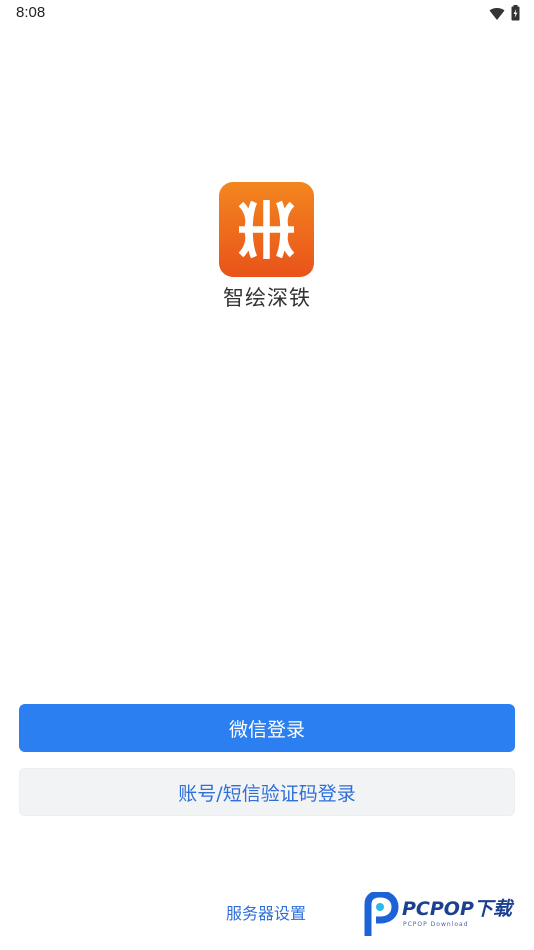  I want to click on account-sms-login-button: 账号/短信验证码登录, so click(267, 792).